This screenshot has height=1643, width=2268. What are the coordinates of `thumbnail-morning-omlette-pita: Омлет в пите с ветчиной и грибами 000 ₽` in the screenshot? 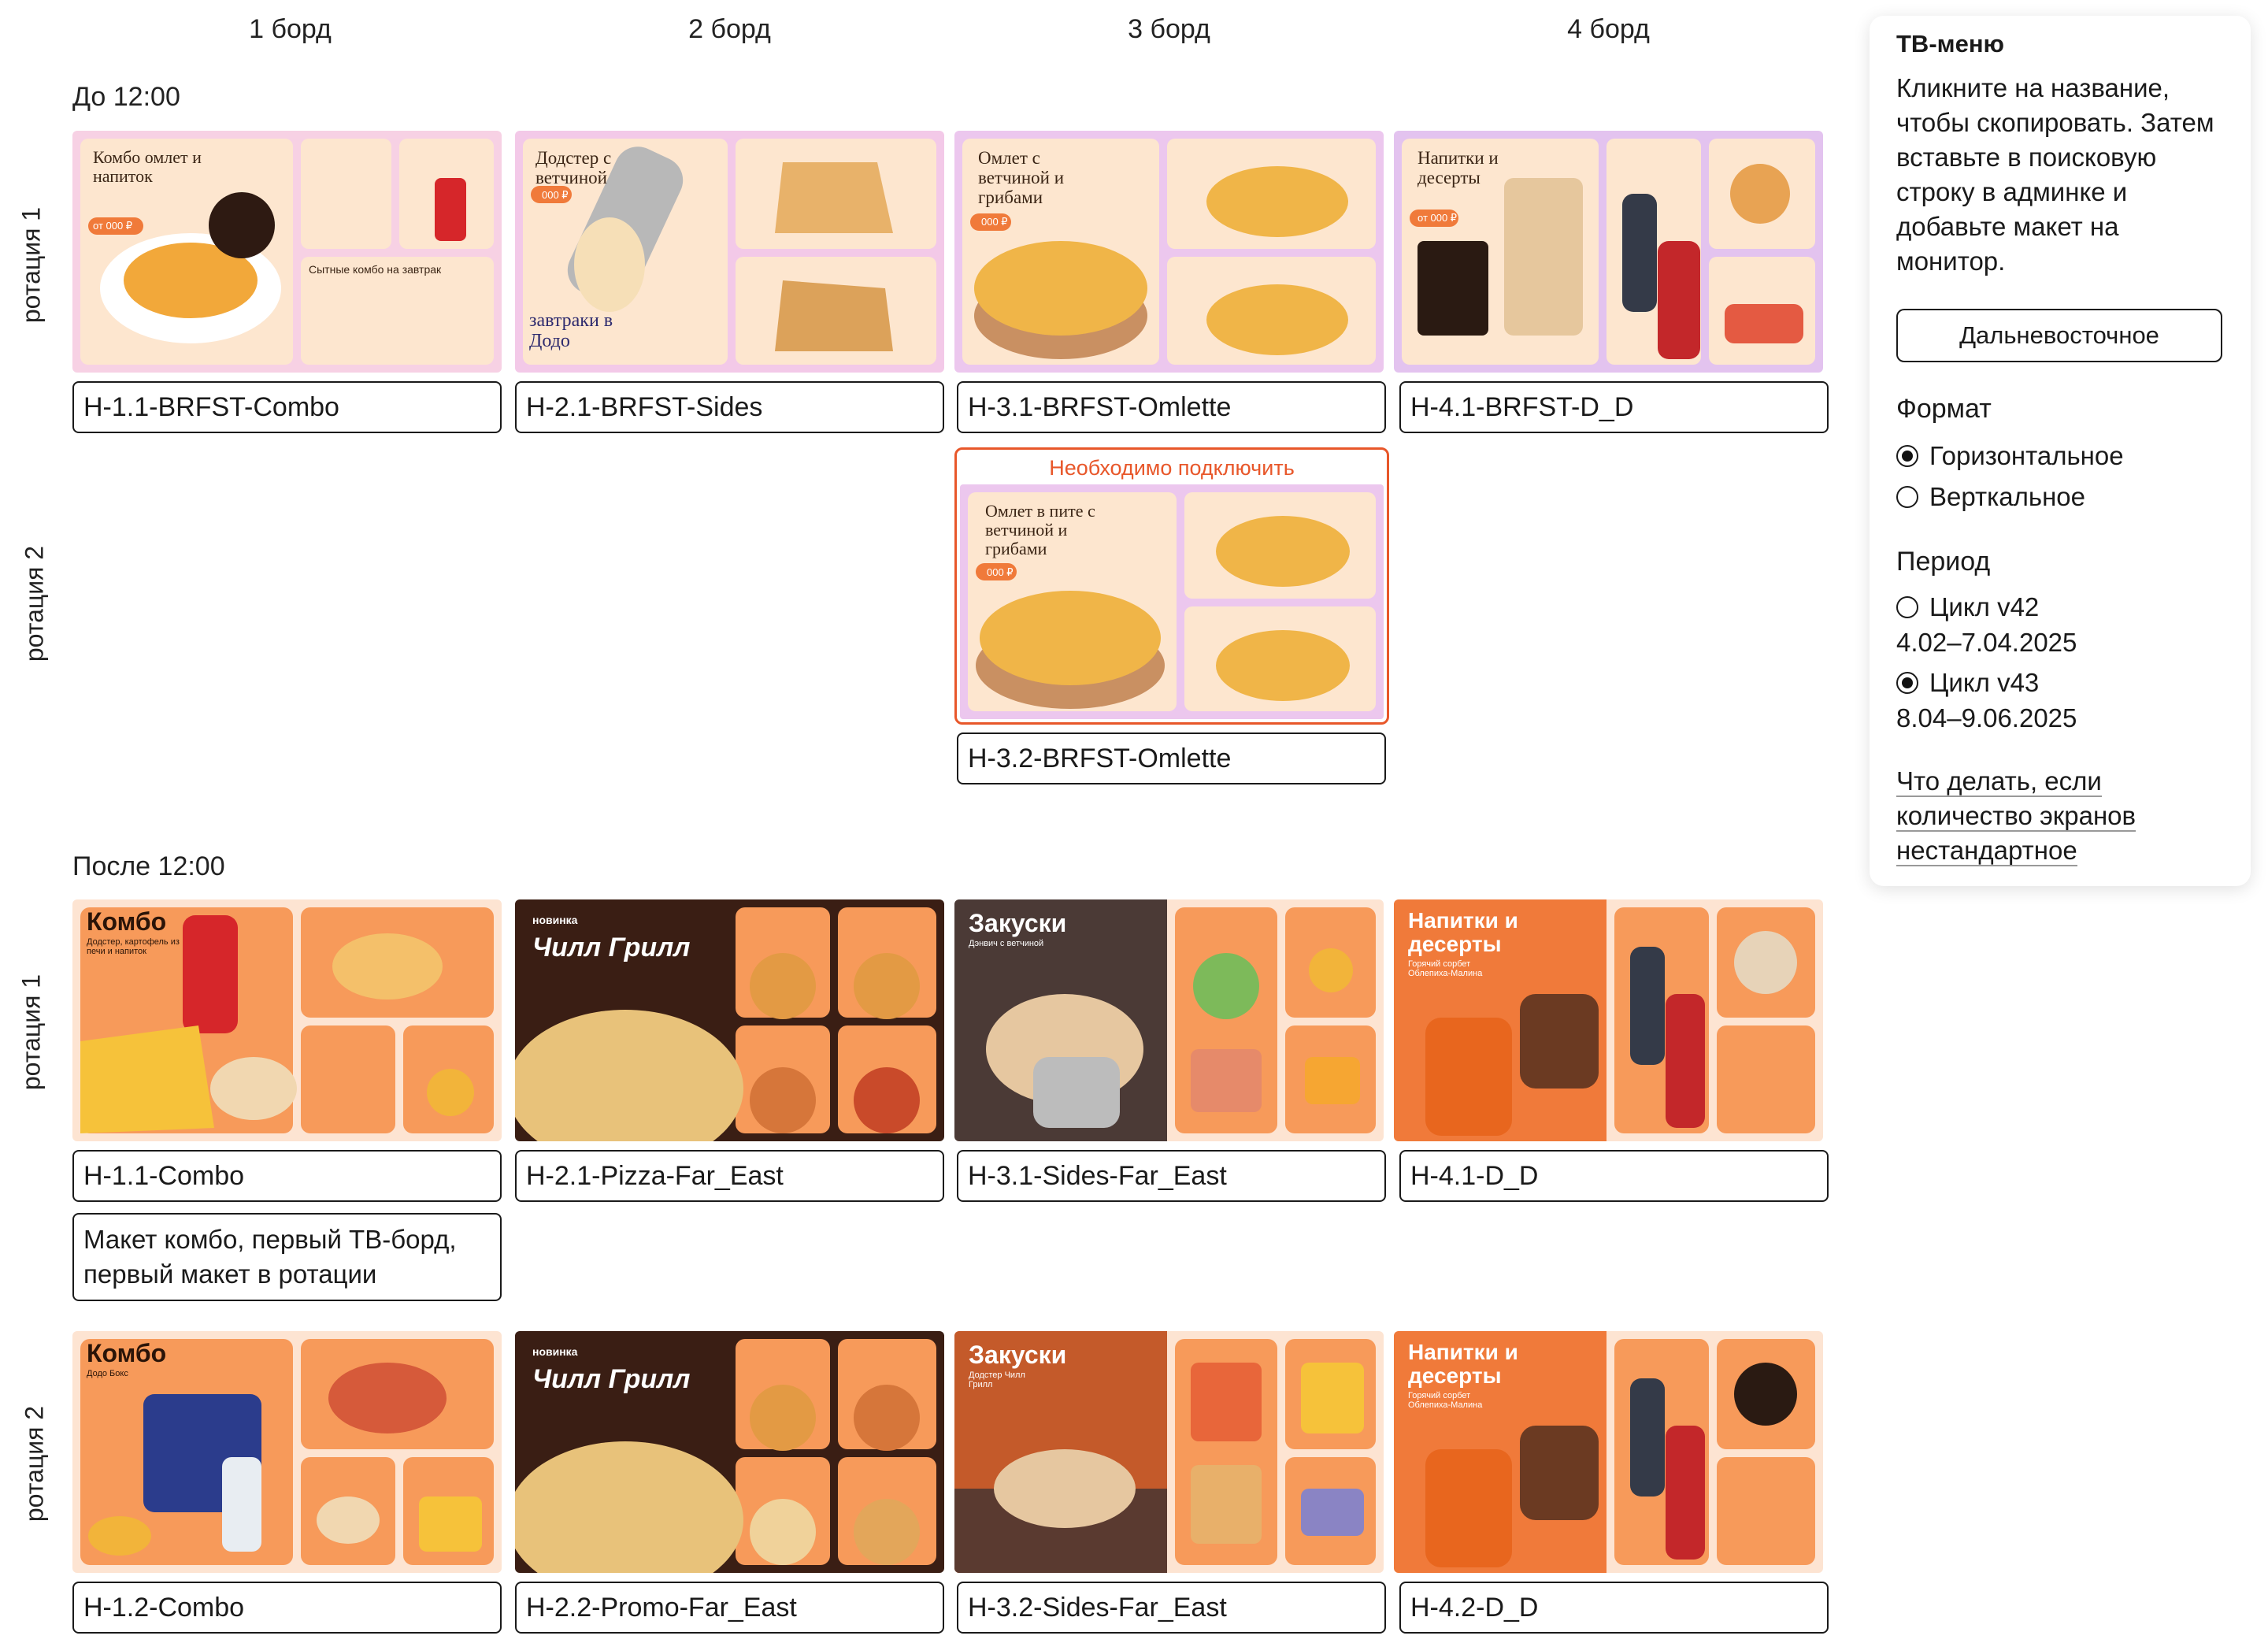 It's located at (1172, 601).